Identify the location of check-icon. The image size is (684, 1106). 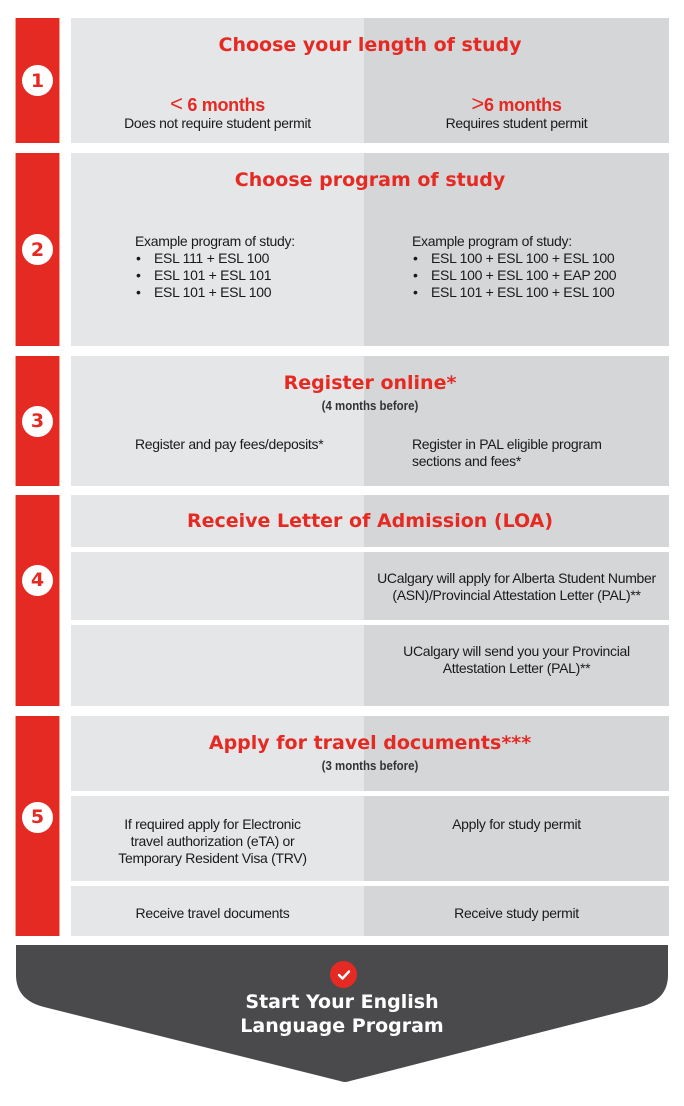
(343, 974).